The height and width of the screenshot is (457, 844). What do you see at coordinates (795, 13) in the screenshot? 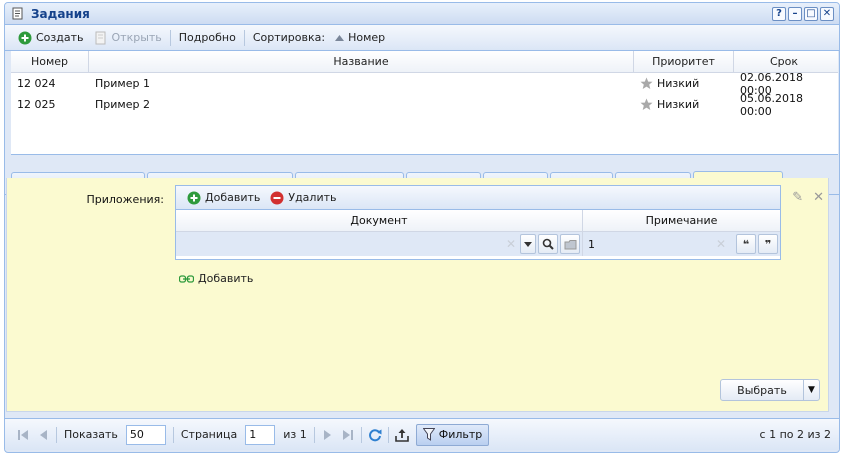
I see `minimize-button: –` at bounding box center [795, 13].